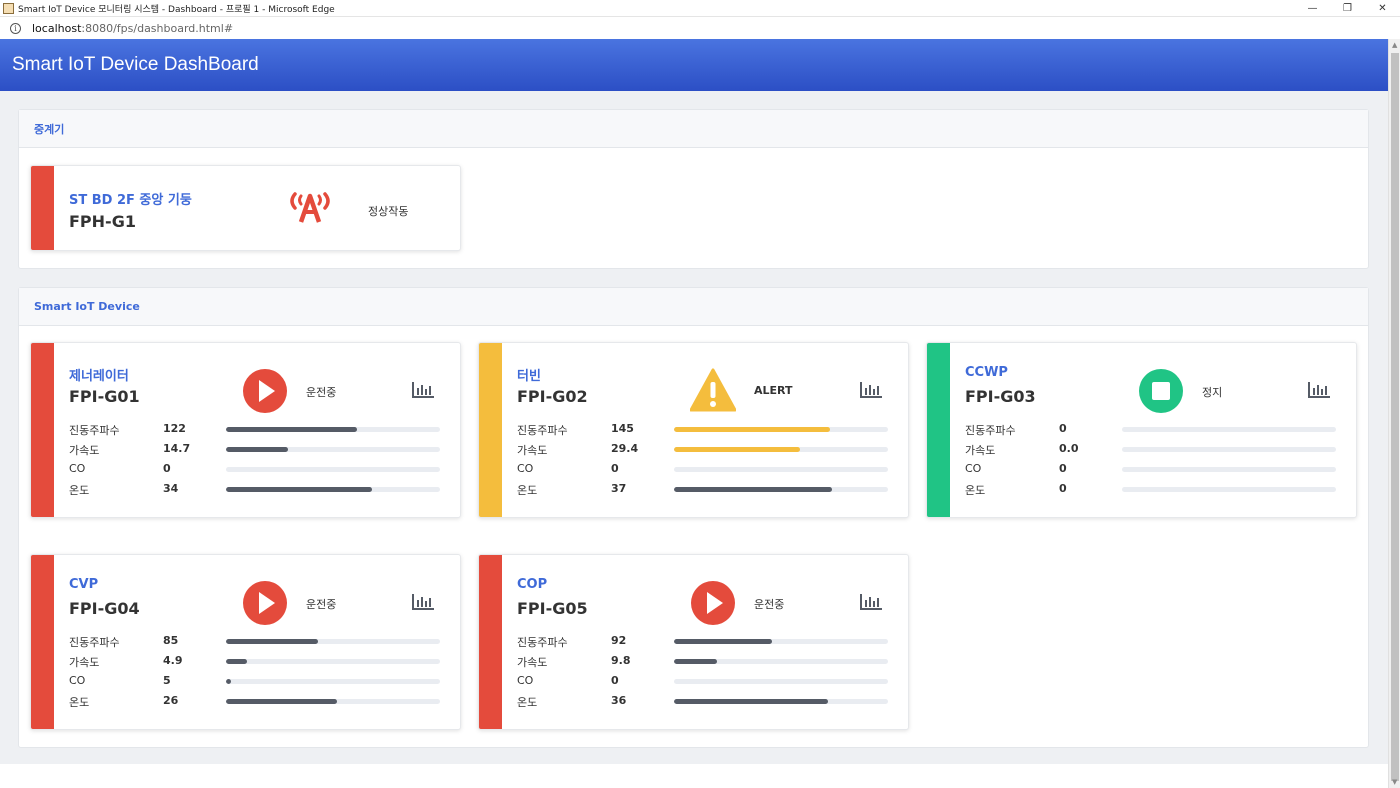  Describe the element at coordinates (173, 660) in the screenshot. I see `metric-value: 4.9` at that location.